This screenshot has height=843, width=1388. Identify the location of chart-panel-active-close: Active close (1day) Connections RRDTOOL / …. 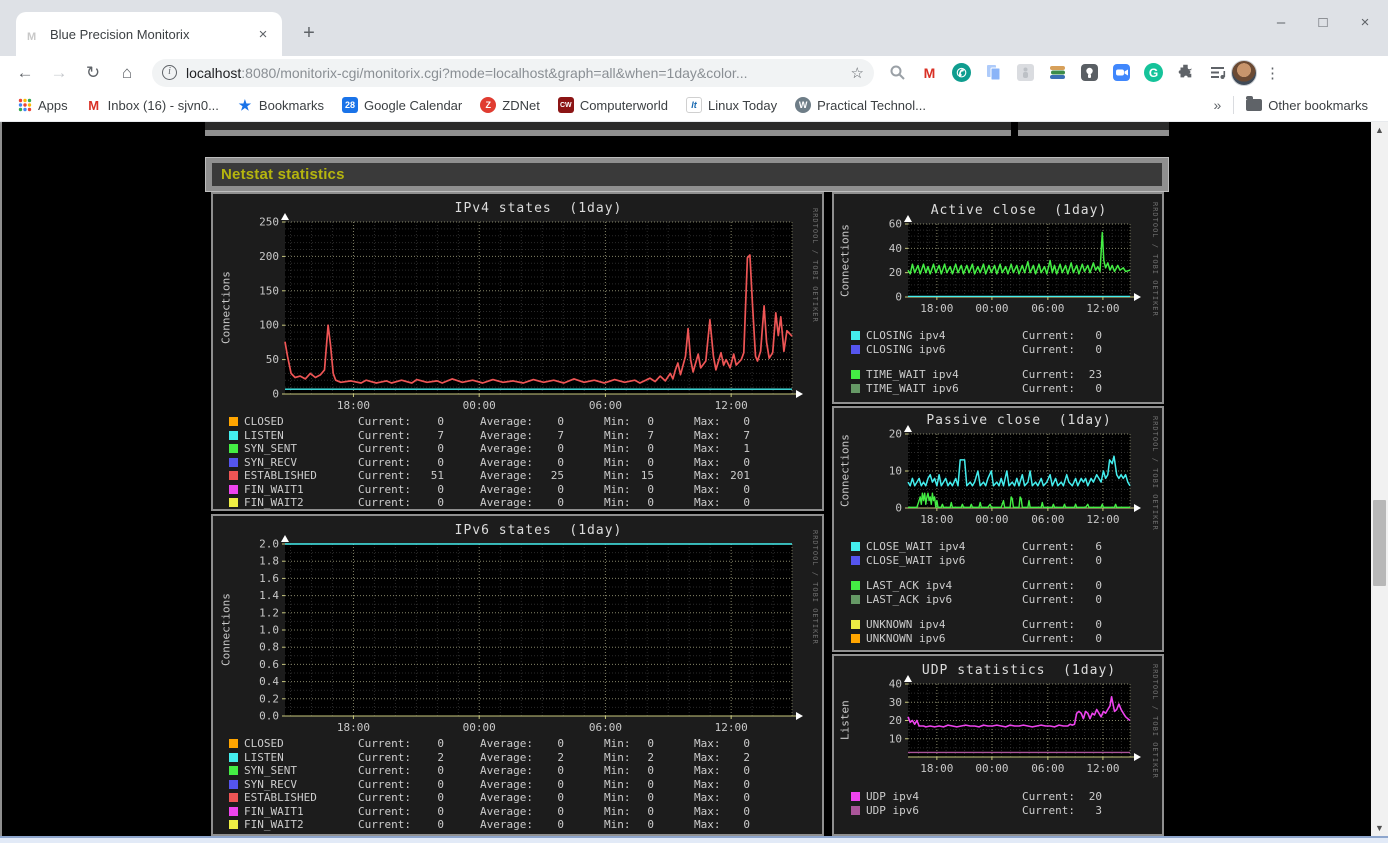
(998, 298).